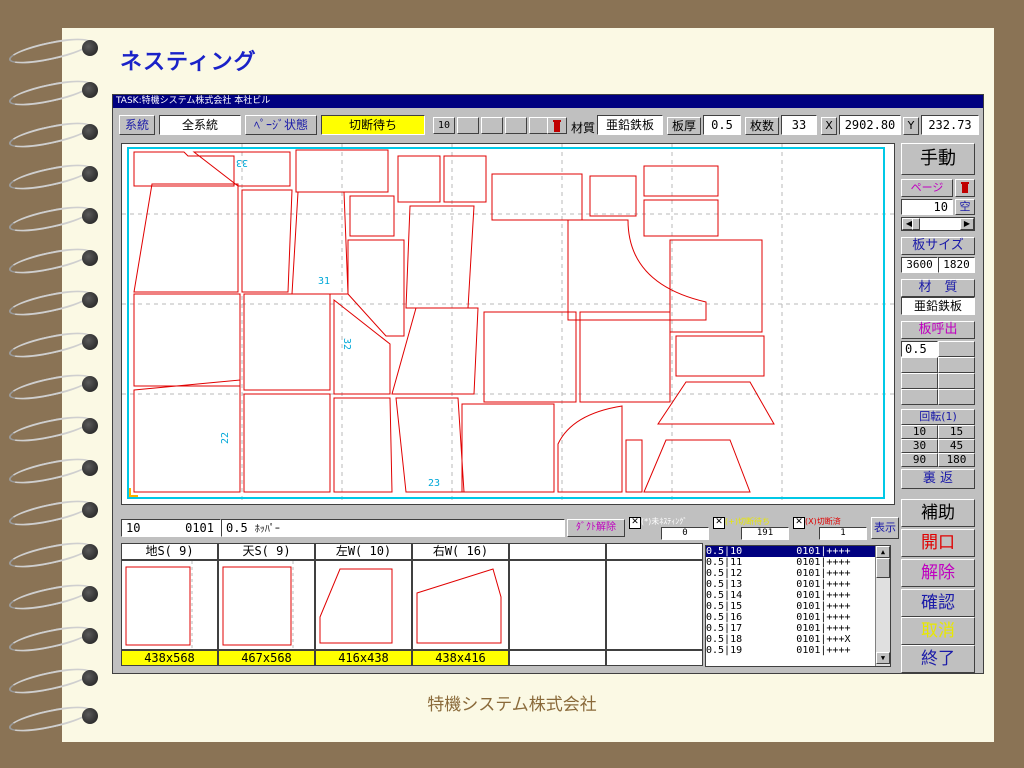  What do you see at coordinates (956, 265) in the screenshot?
I see `sheet-height: 1820` at bounding box center [956, 265].